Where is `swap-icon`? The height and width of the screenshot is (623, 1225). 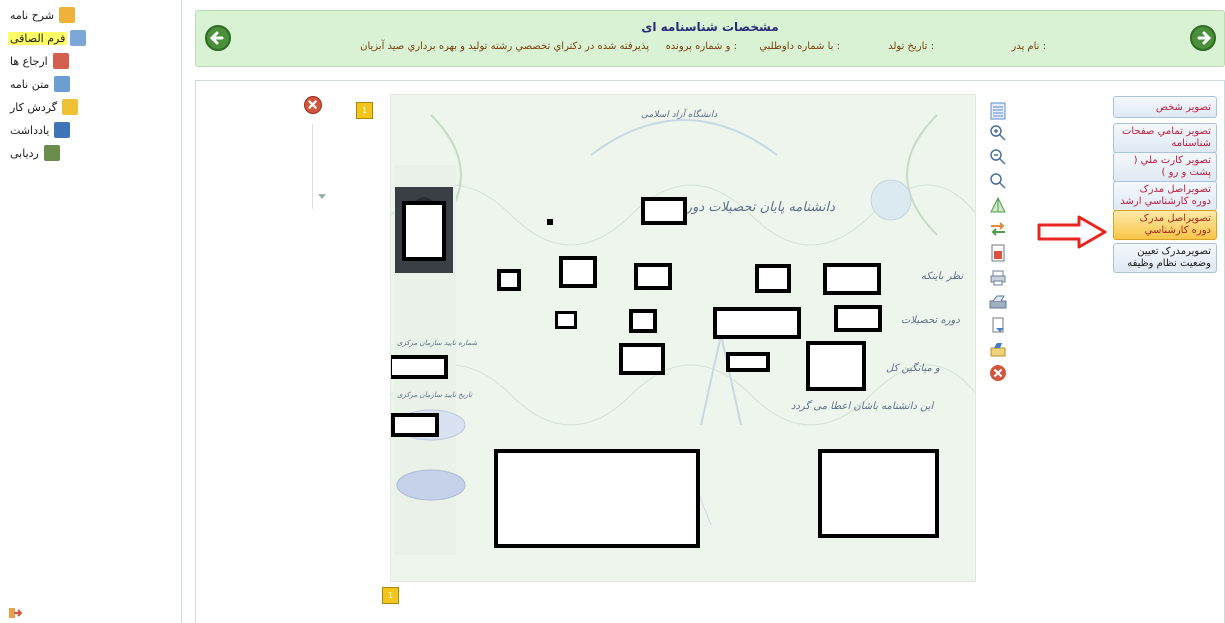
swap-icon is located at coordinates (998, 229).